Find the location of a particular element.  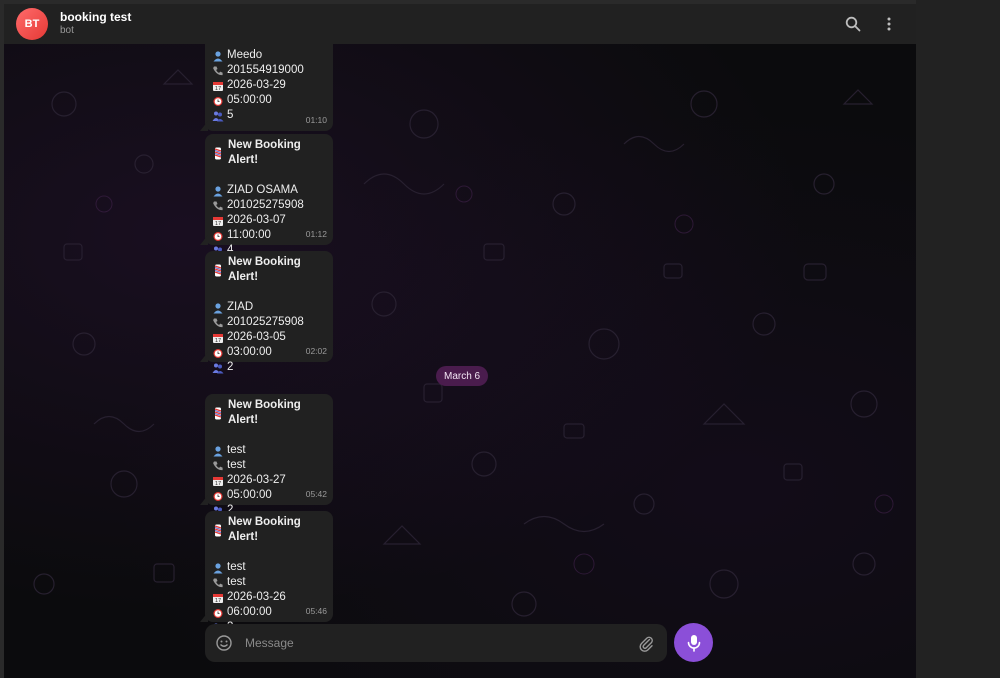

booking-guests: 2 is located at coordinates (230, 367).